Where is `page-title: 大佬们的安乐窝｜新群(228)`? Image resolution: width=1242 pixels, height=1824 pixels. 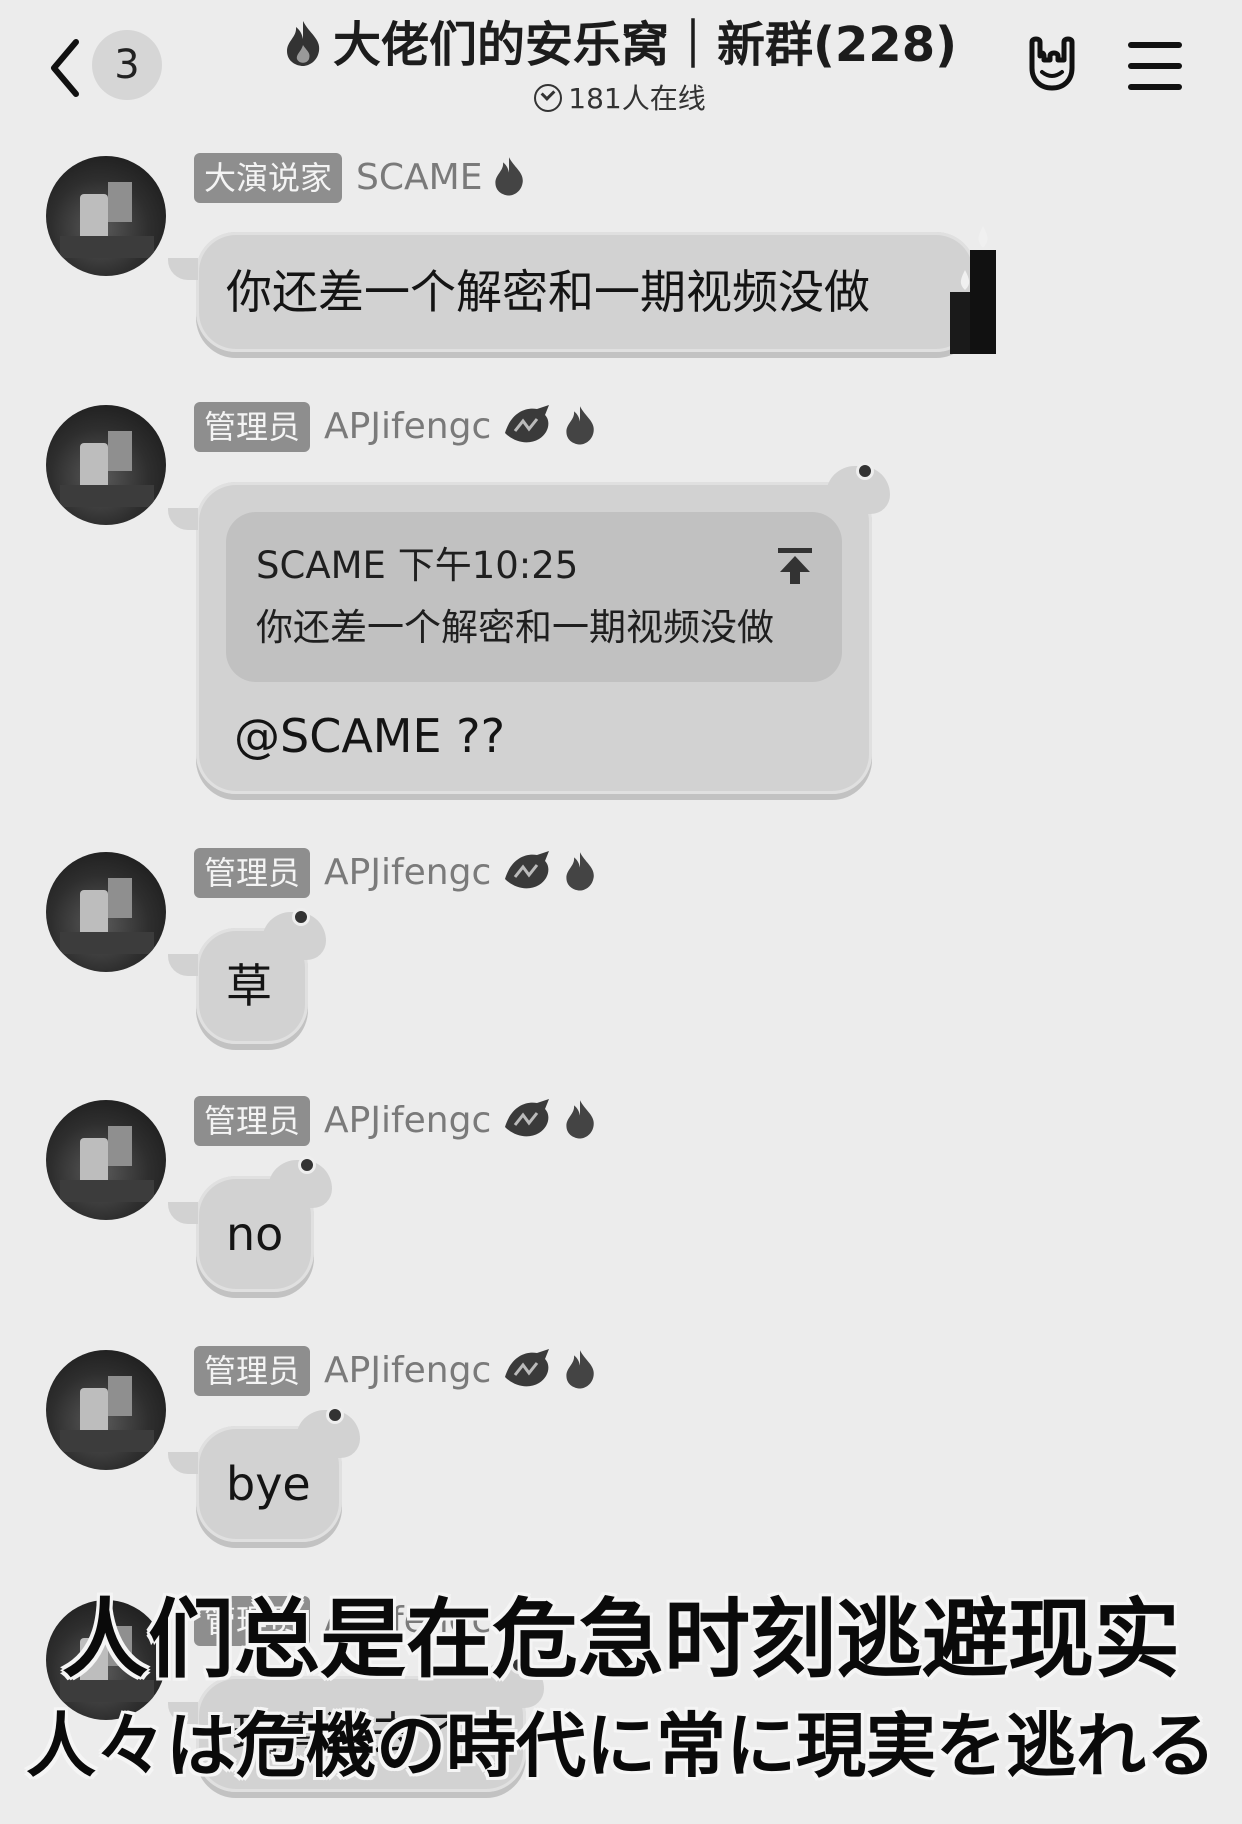
page-title: 大佬们的安乐窝｜新群(228) is located at coordinates (620, 48).